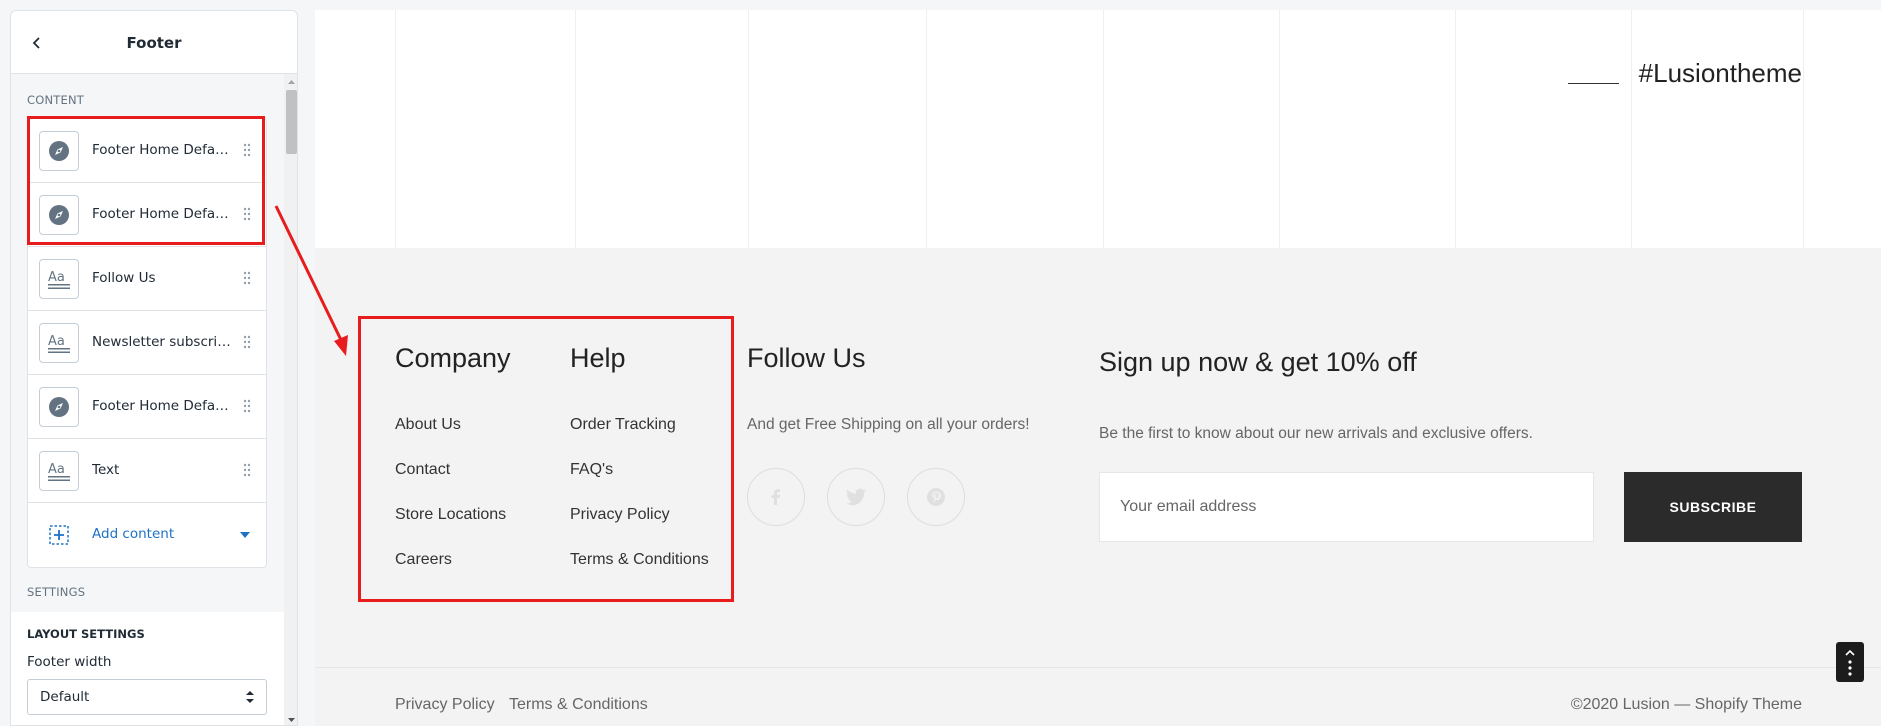 The image size is (1881, 726). Describe the element at coordinates (56, 100) in the screenshot. I see `content-section-label: CONTENT` at that location.